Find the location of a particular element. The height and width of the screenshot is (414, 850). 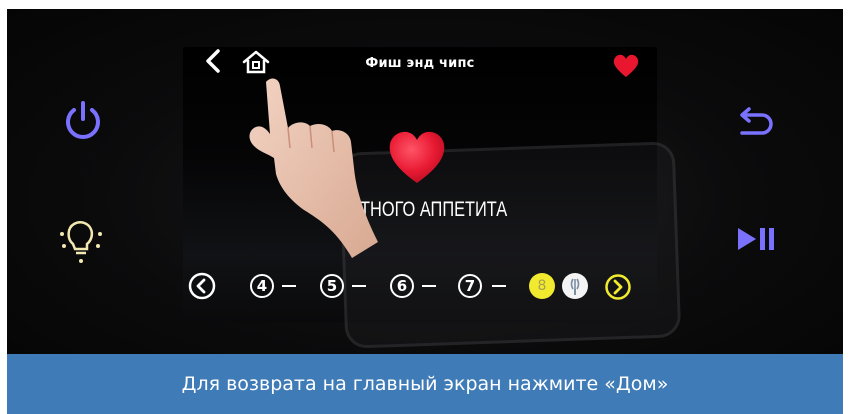

arrow-right-icon is located at coordinates (618, 287).